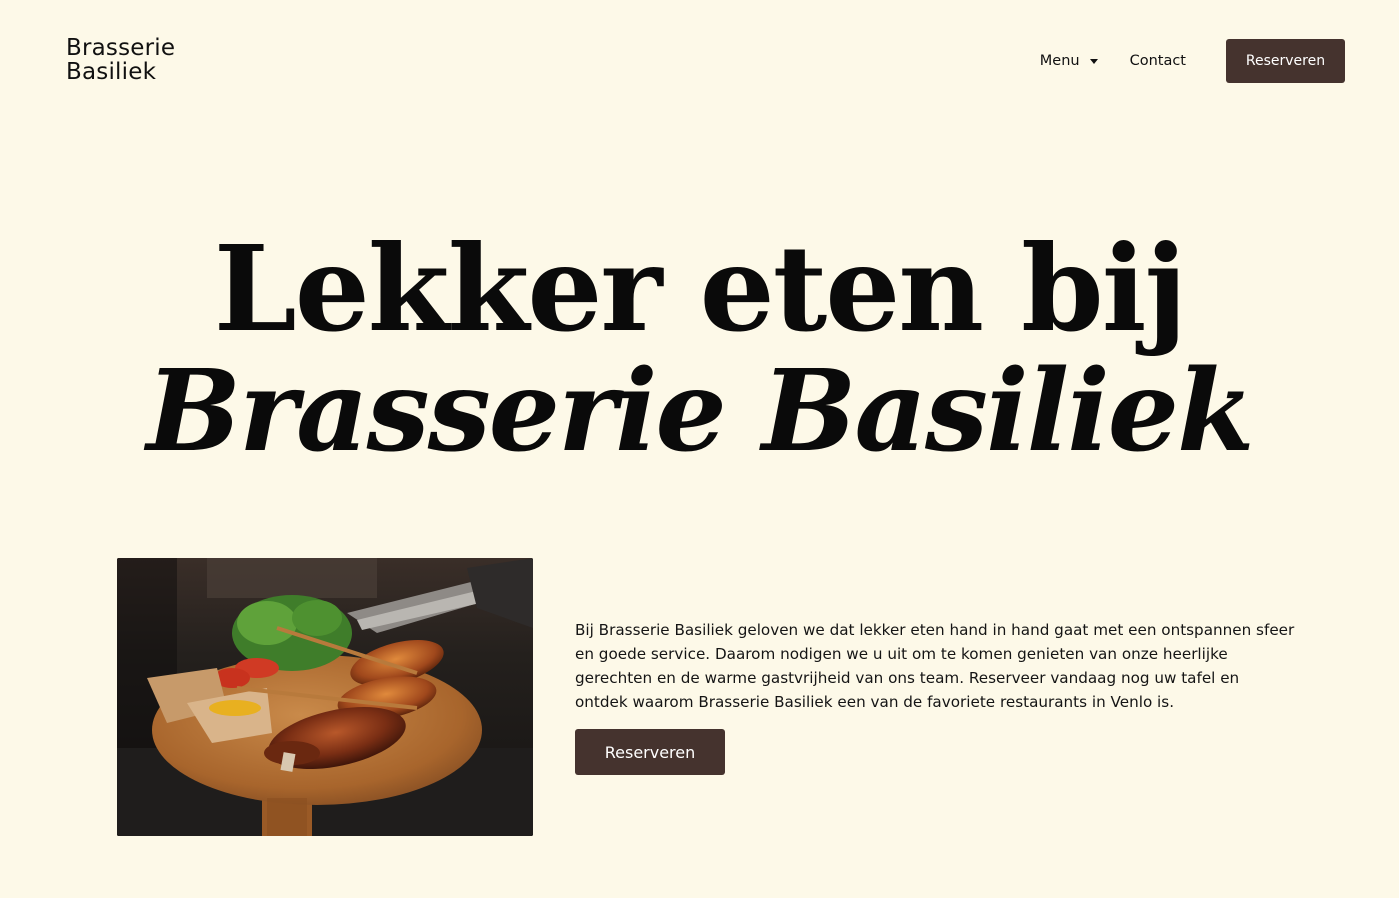 This screenshot has height=898, width=1399. Describe the element at coordinates (700, 411) in the screenshot. I see `hero-title-line-2: Brasserie Basiliek` at that location.